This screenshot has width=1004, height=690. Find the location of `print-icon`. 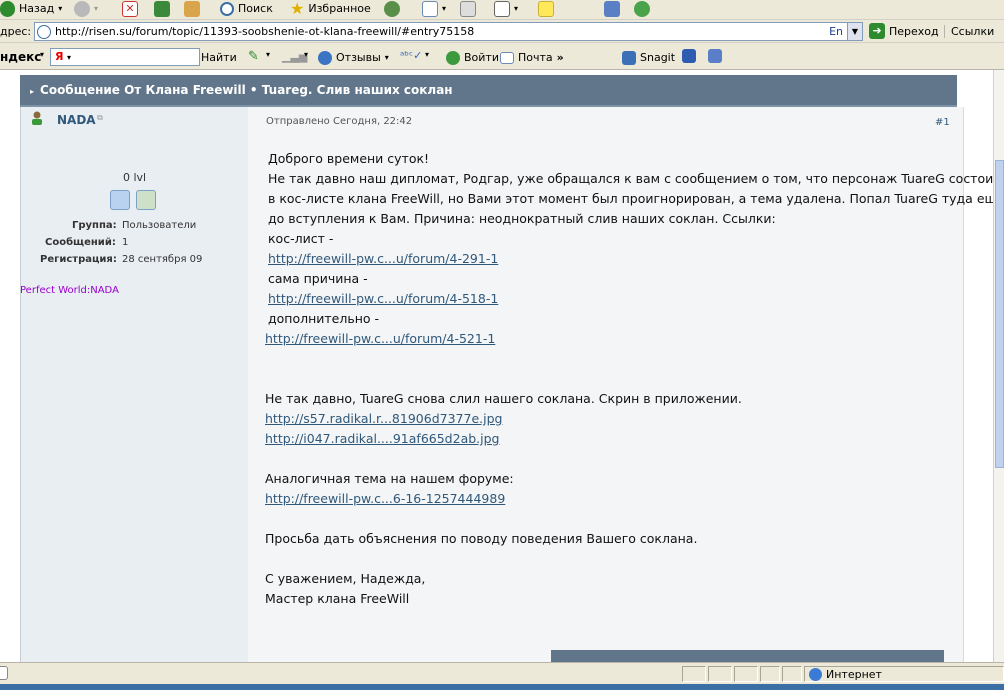

print-icon is located at coordinates (468, 9).